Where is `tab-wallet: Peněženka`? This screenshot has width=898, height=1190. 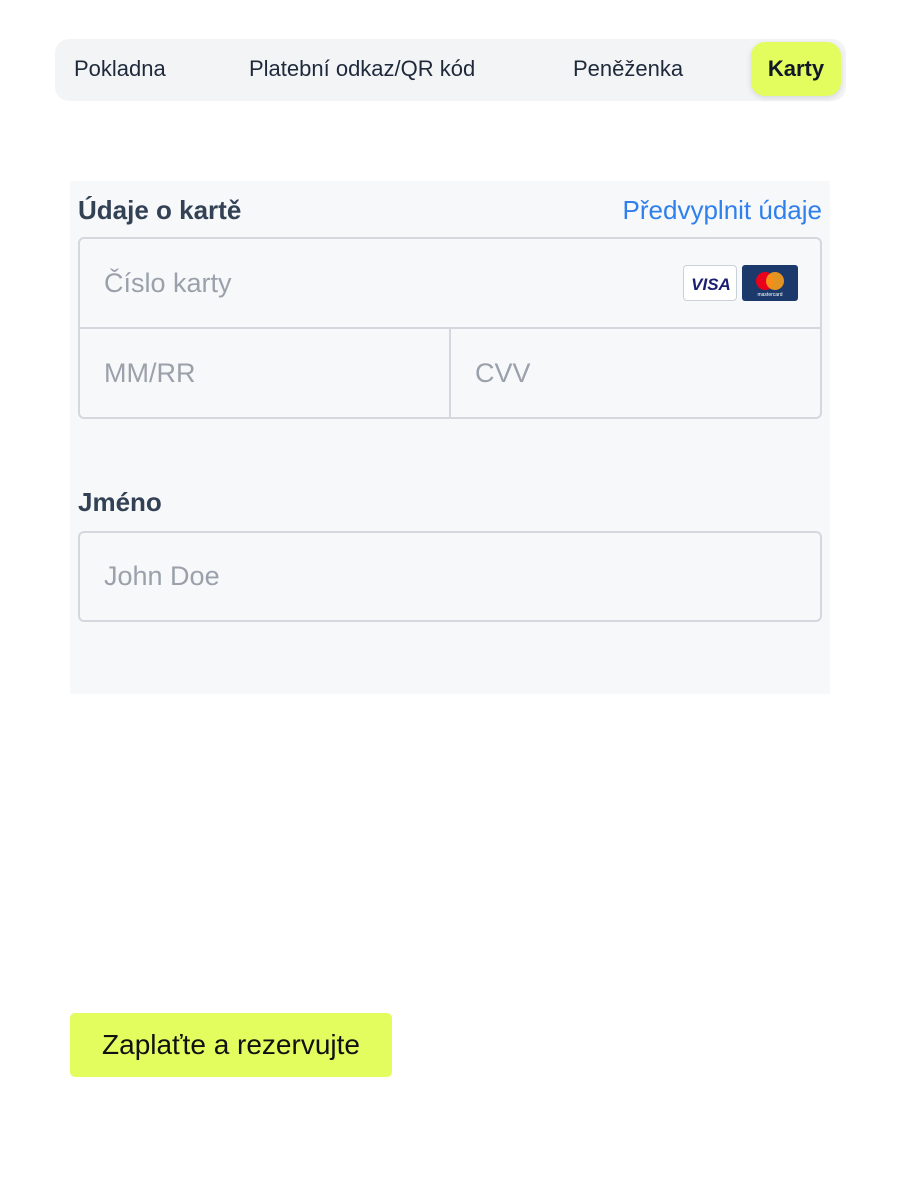 tab-wallet: Peněženka is located at coordinates (628, 69).